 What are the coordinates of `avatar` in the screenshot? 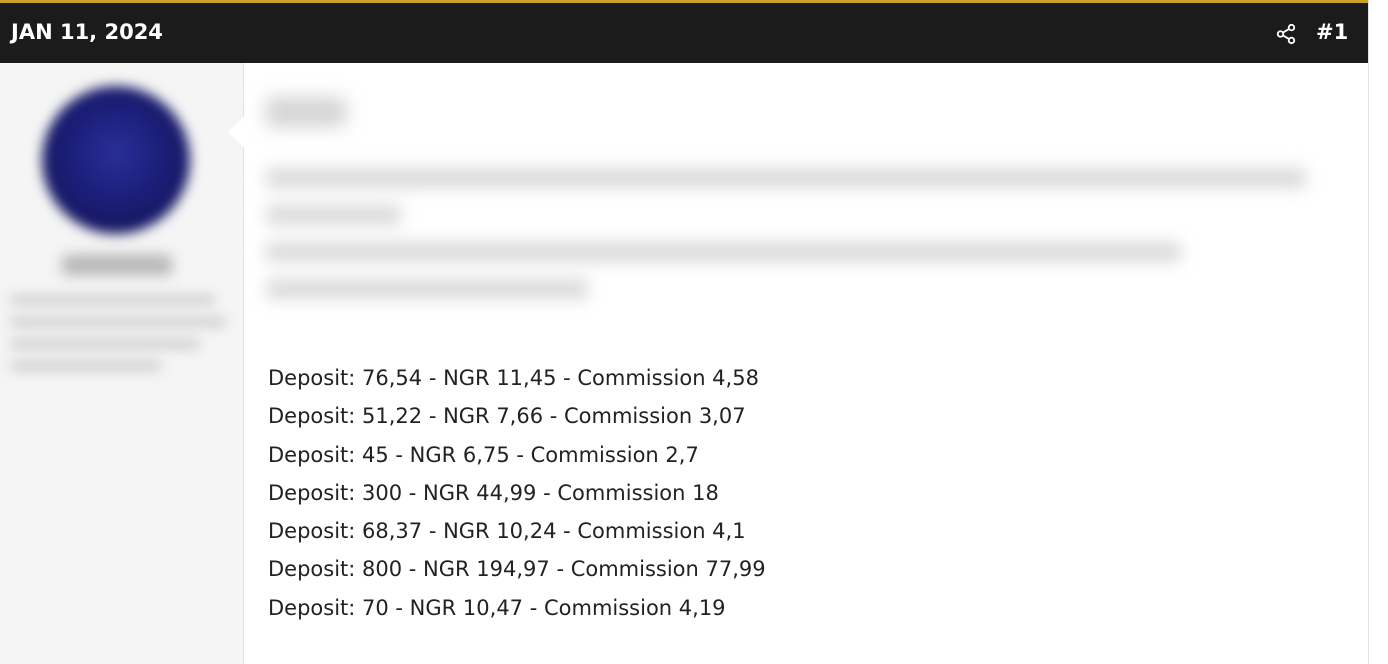 It's located at (116, 160).